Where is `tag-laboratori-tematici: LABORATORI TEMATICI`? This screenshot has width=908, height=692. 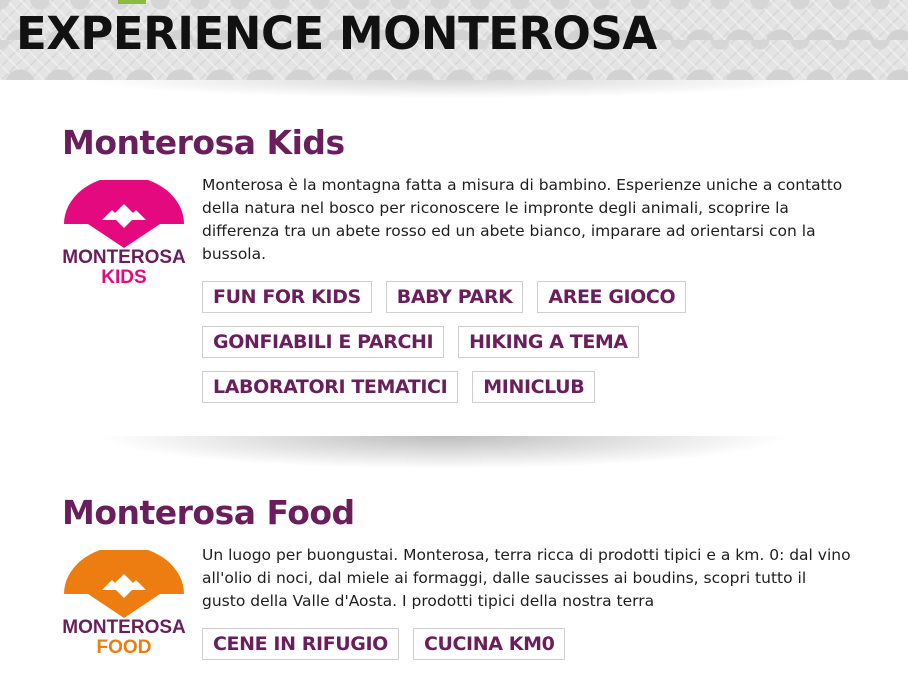
tag-laboratori-tematici: LABORATORI TEMATICI is located at coordinates (330, 387).